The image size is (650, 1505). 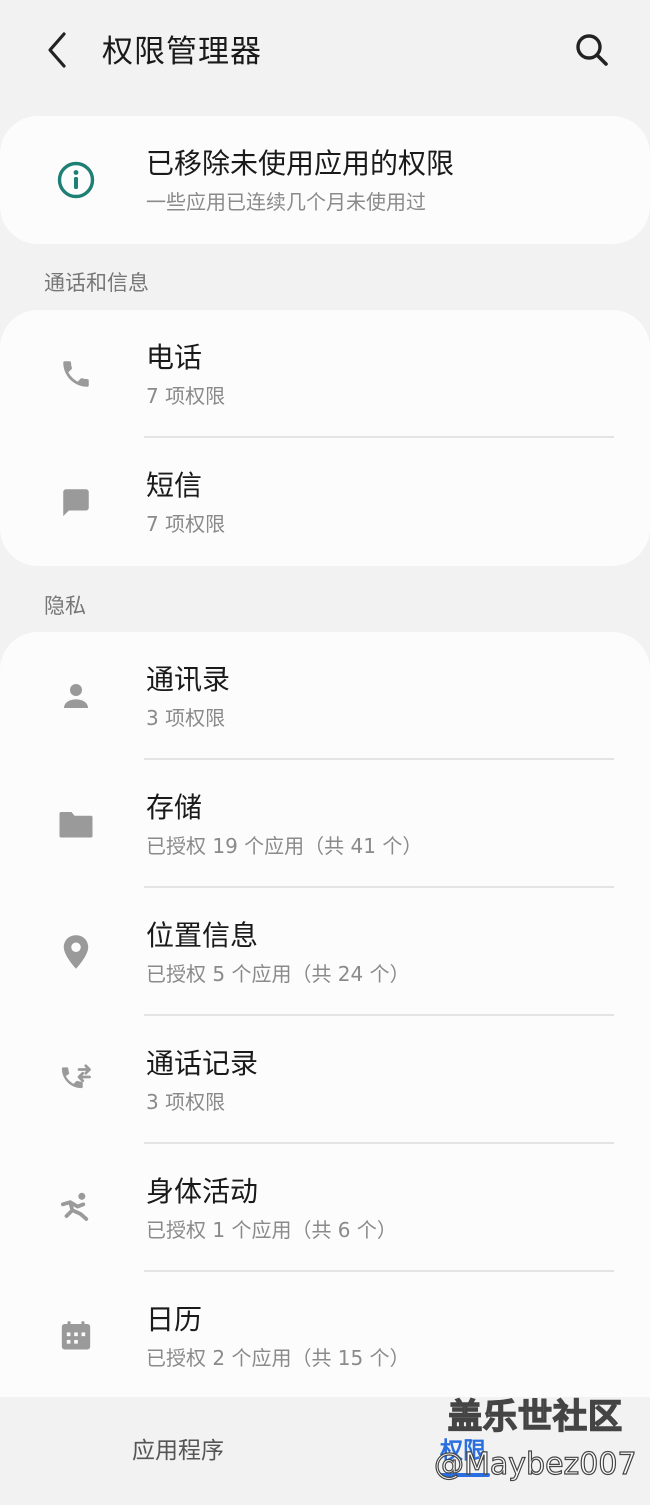 I want to click on search-icon, so click(x=592, y=50).